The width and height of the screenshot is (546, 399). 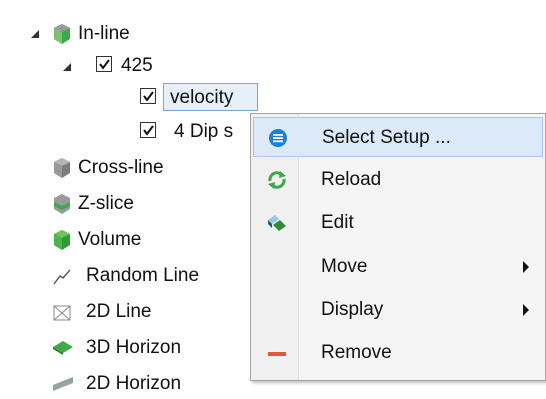 I want to click on tree-label-volume: Volume, so click(x=110, y=239).